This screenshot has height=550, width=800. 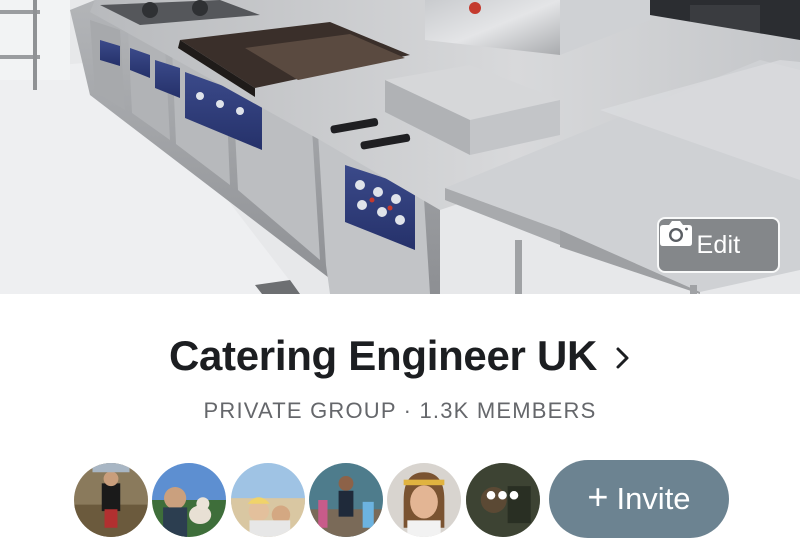 What do you see at coordinates (653, 498) in the screenshot?
I see `invite-label: Invite` at bounding box center [653, 498].